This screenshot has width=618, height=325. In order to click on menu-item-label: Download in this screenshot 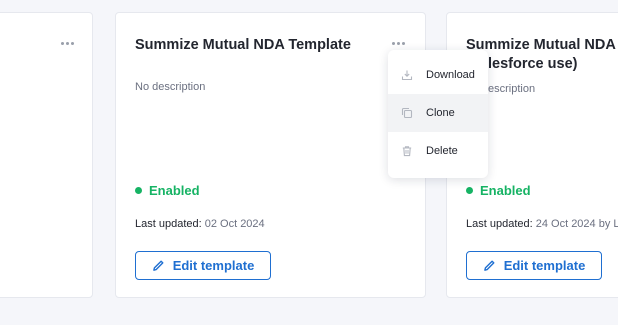, I will do `click(450, 75)`.